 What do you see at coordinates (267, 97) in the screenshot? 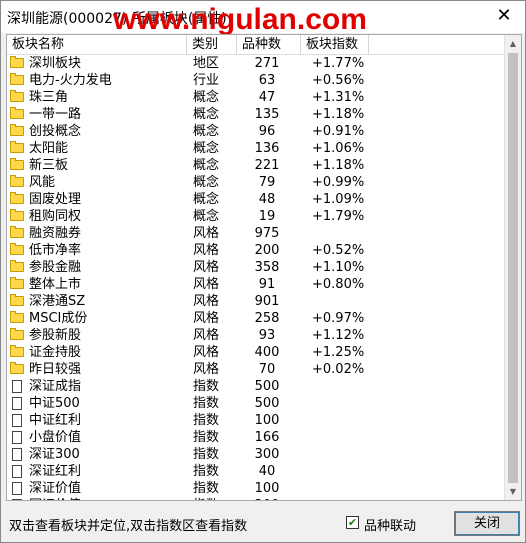
I see `sector-count: 47` at bounding box center [267, 97].